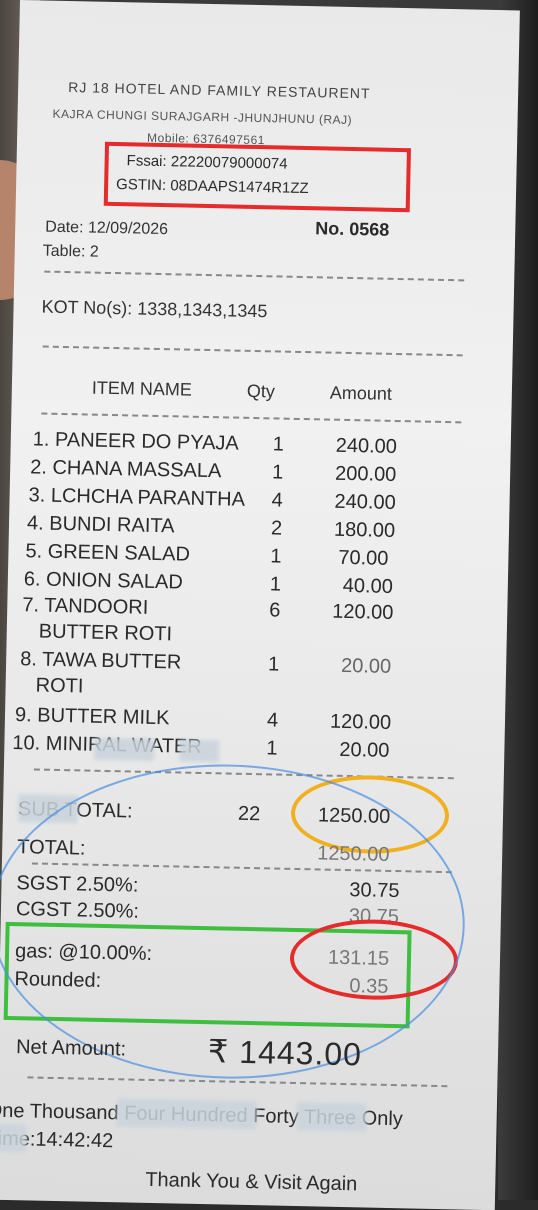 Image resolution: width=538 pixels, height=1210 pixels. What do you see at coordinates (352, 229) in the screenshot?
I see `bill-number: No. 0568` at bounding box center [352, 229].